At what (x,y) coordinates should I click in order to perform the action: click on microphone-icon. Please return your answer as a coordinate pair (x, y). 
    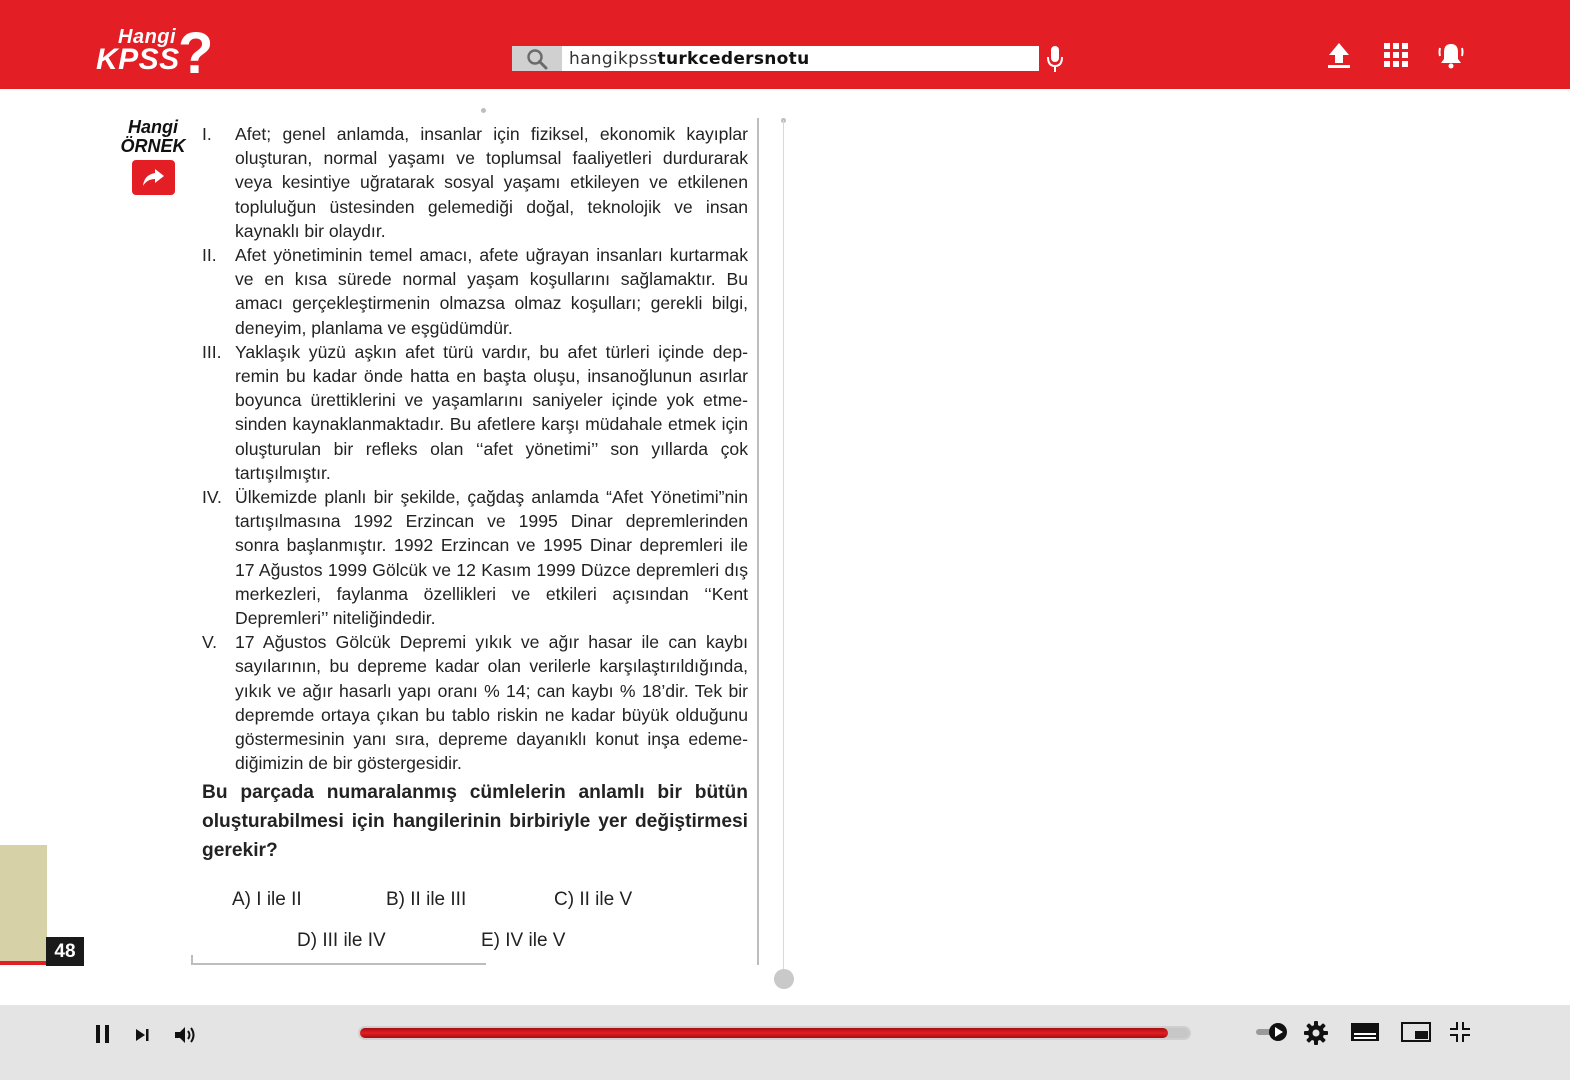
    Looking at the image, I should click on (1055, 59).